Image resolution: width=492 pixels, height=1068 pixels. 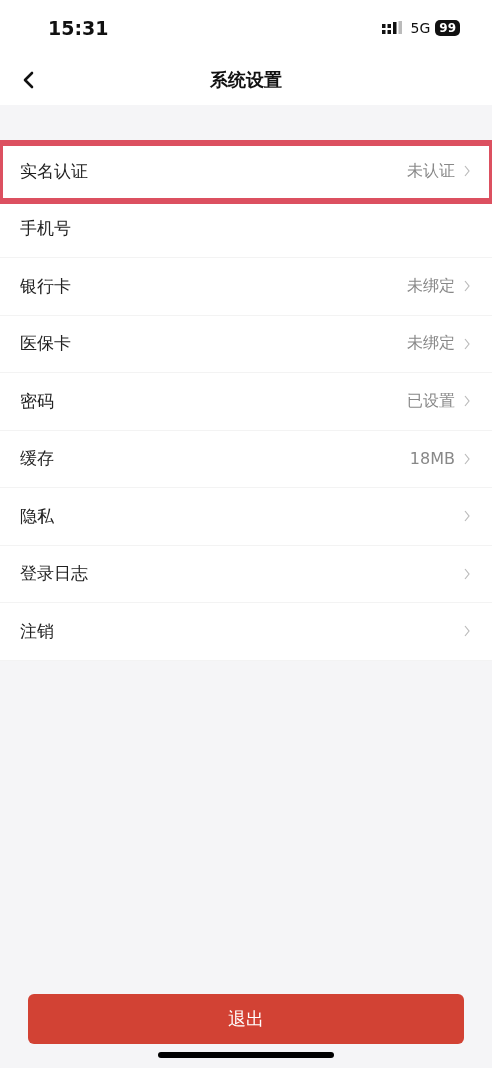 I want to click on row-value: 已设置, so click(x=431, y=401).